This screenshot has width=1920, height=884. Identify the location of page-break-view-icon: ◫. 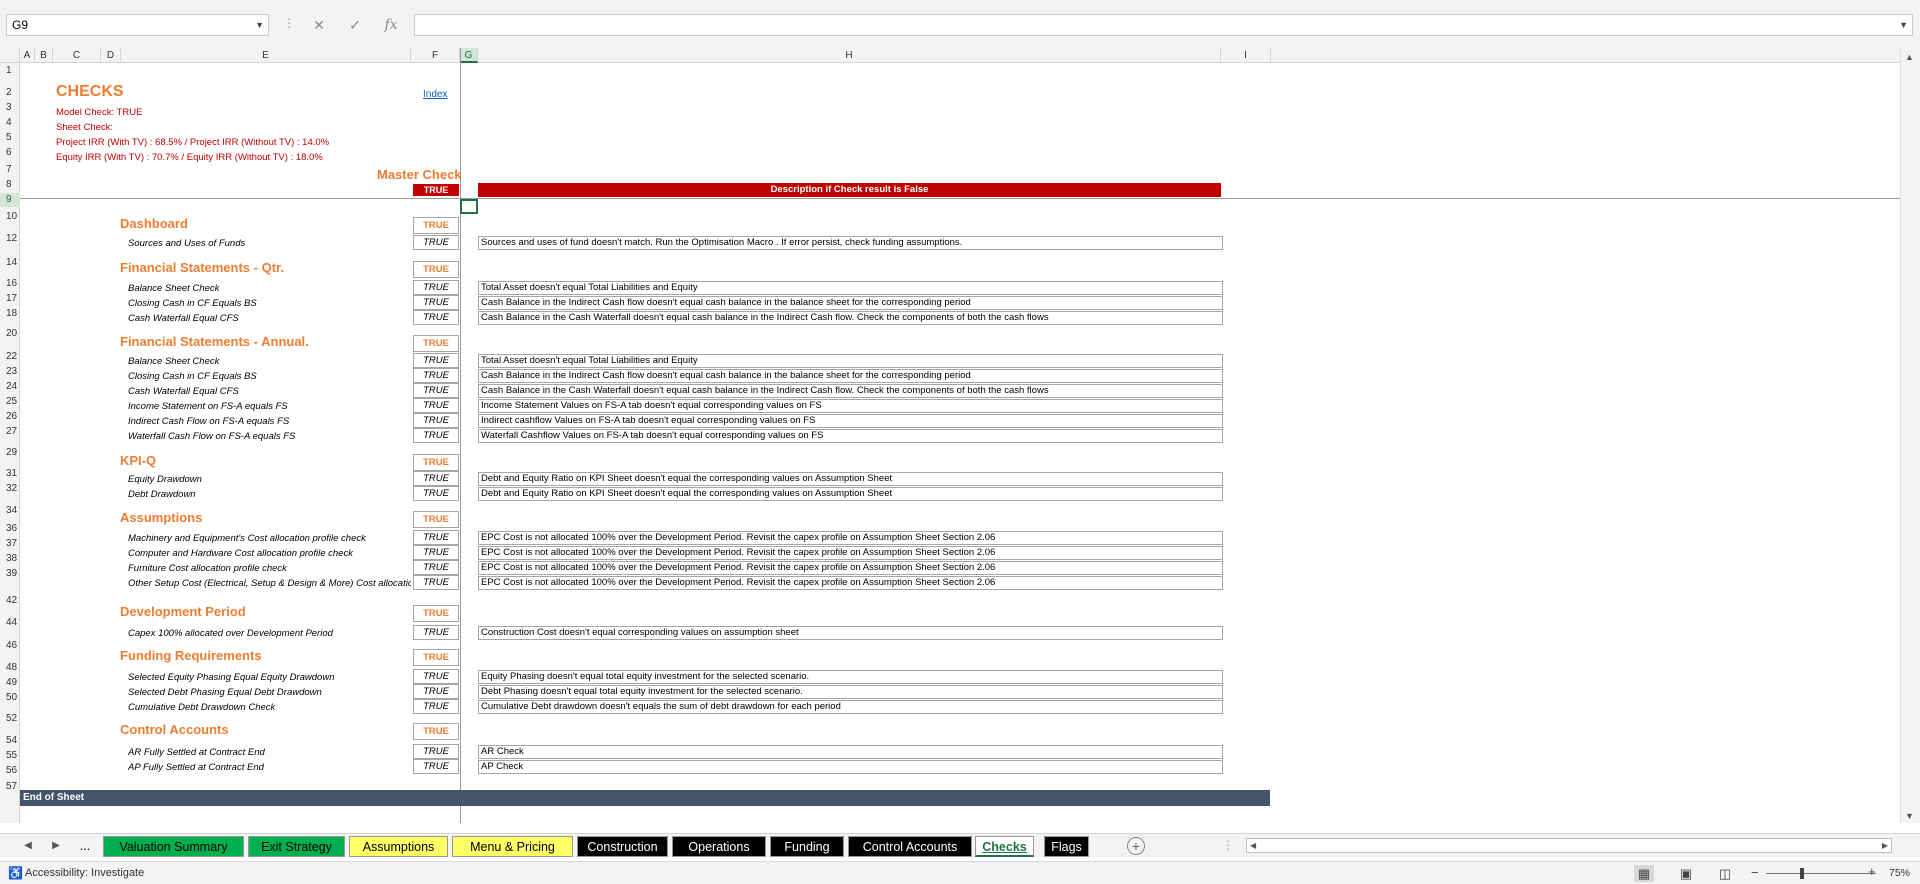
(1725, 873).